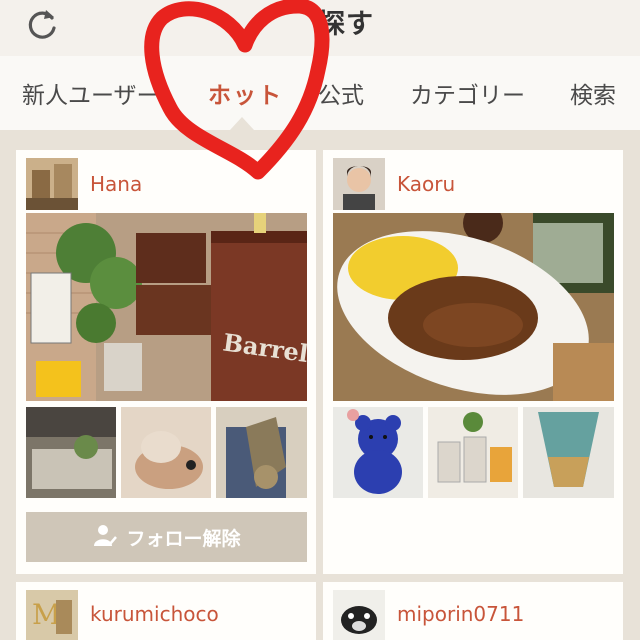  Describe the element at coordinates (245, 93) in the screenshot. I see `tab-hot: ホット` at that location.